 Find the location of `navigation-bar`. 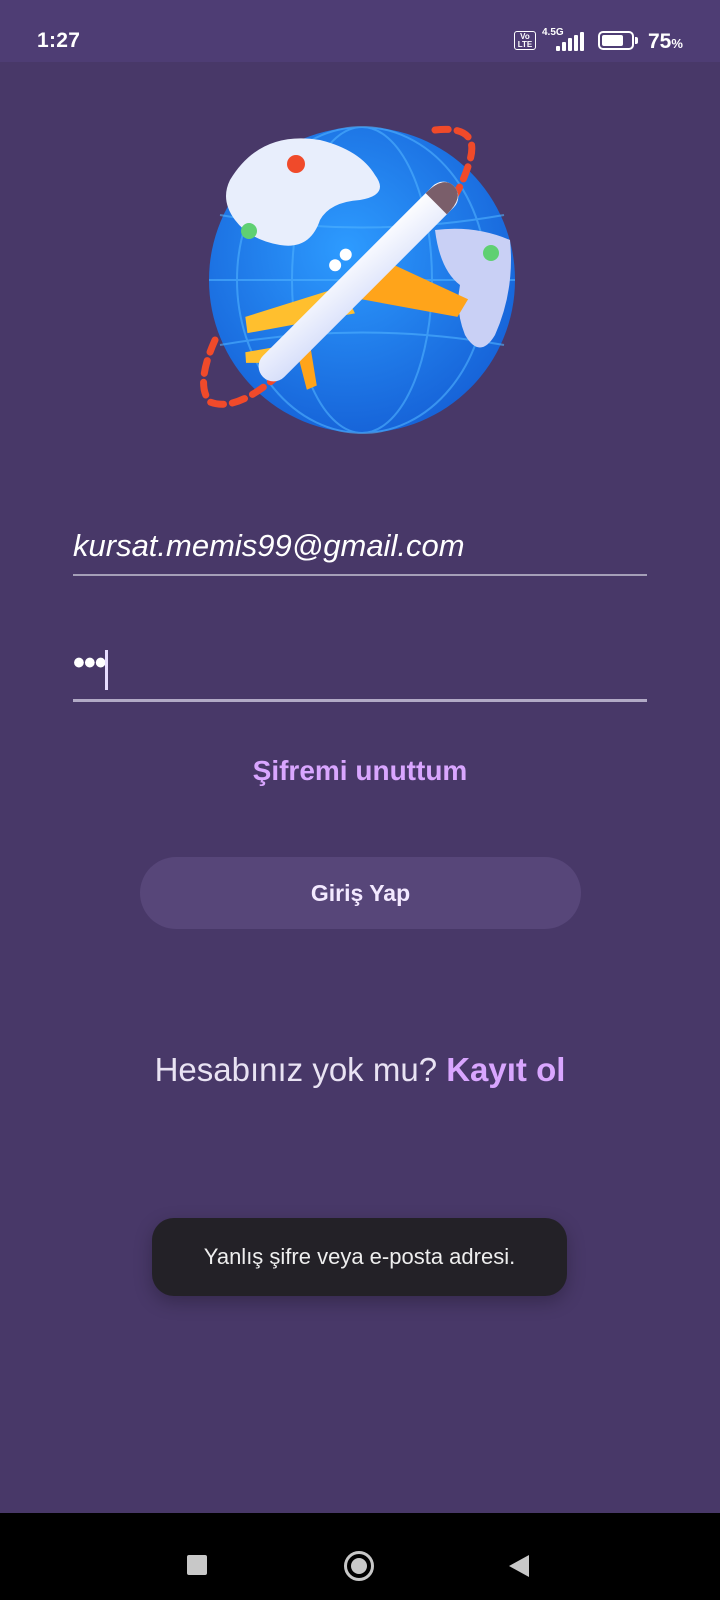

navigation-bar is located at coordinates (360, 1556).